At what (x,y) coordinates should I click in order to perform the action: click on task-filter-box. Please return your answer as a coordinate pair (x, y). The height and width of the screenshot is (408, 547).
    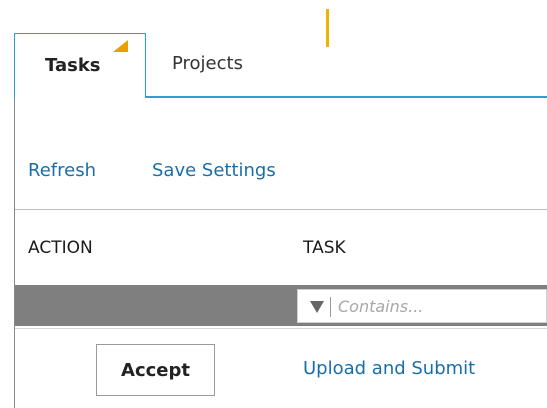
    Looking at the image, I should click on (422, 306).